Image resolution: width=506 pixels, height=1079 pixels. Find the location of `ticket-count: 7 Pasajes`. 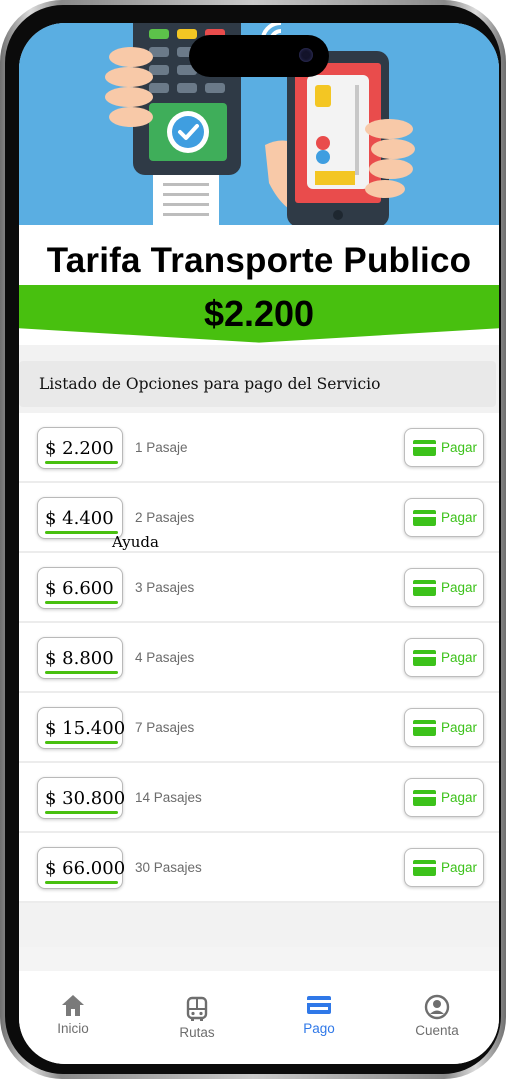

ticket-count: 7 Pasajes is located at coordinates (165, 727).